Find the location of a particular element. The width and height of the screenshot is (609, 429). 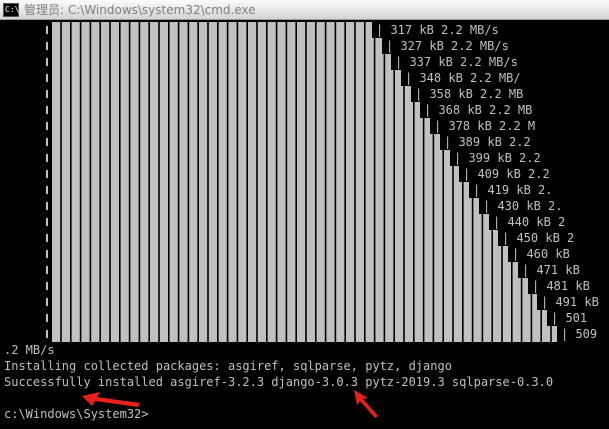

title-bar: C:\ 管理员: C:\Windows\system32\cmd.exe is located at coordinates (304, 10).